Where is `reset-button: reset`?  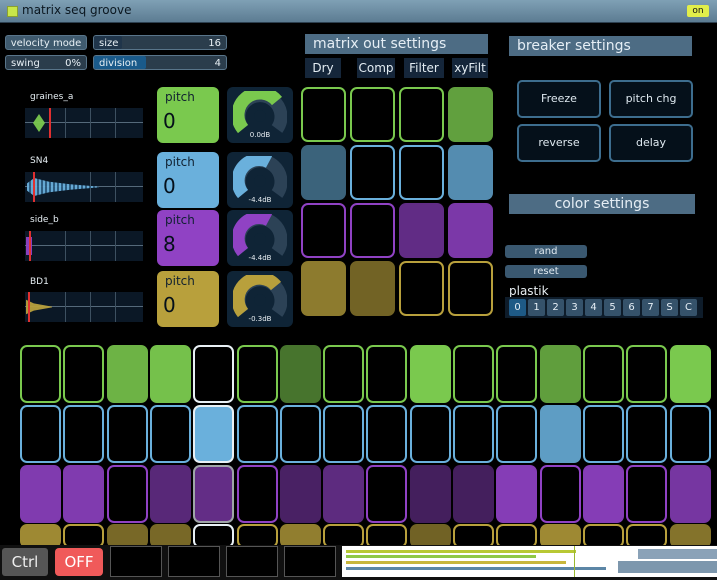
reset-button: reset is located at coordinates (546, 271).